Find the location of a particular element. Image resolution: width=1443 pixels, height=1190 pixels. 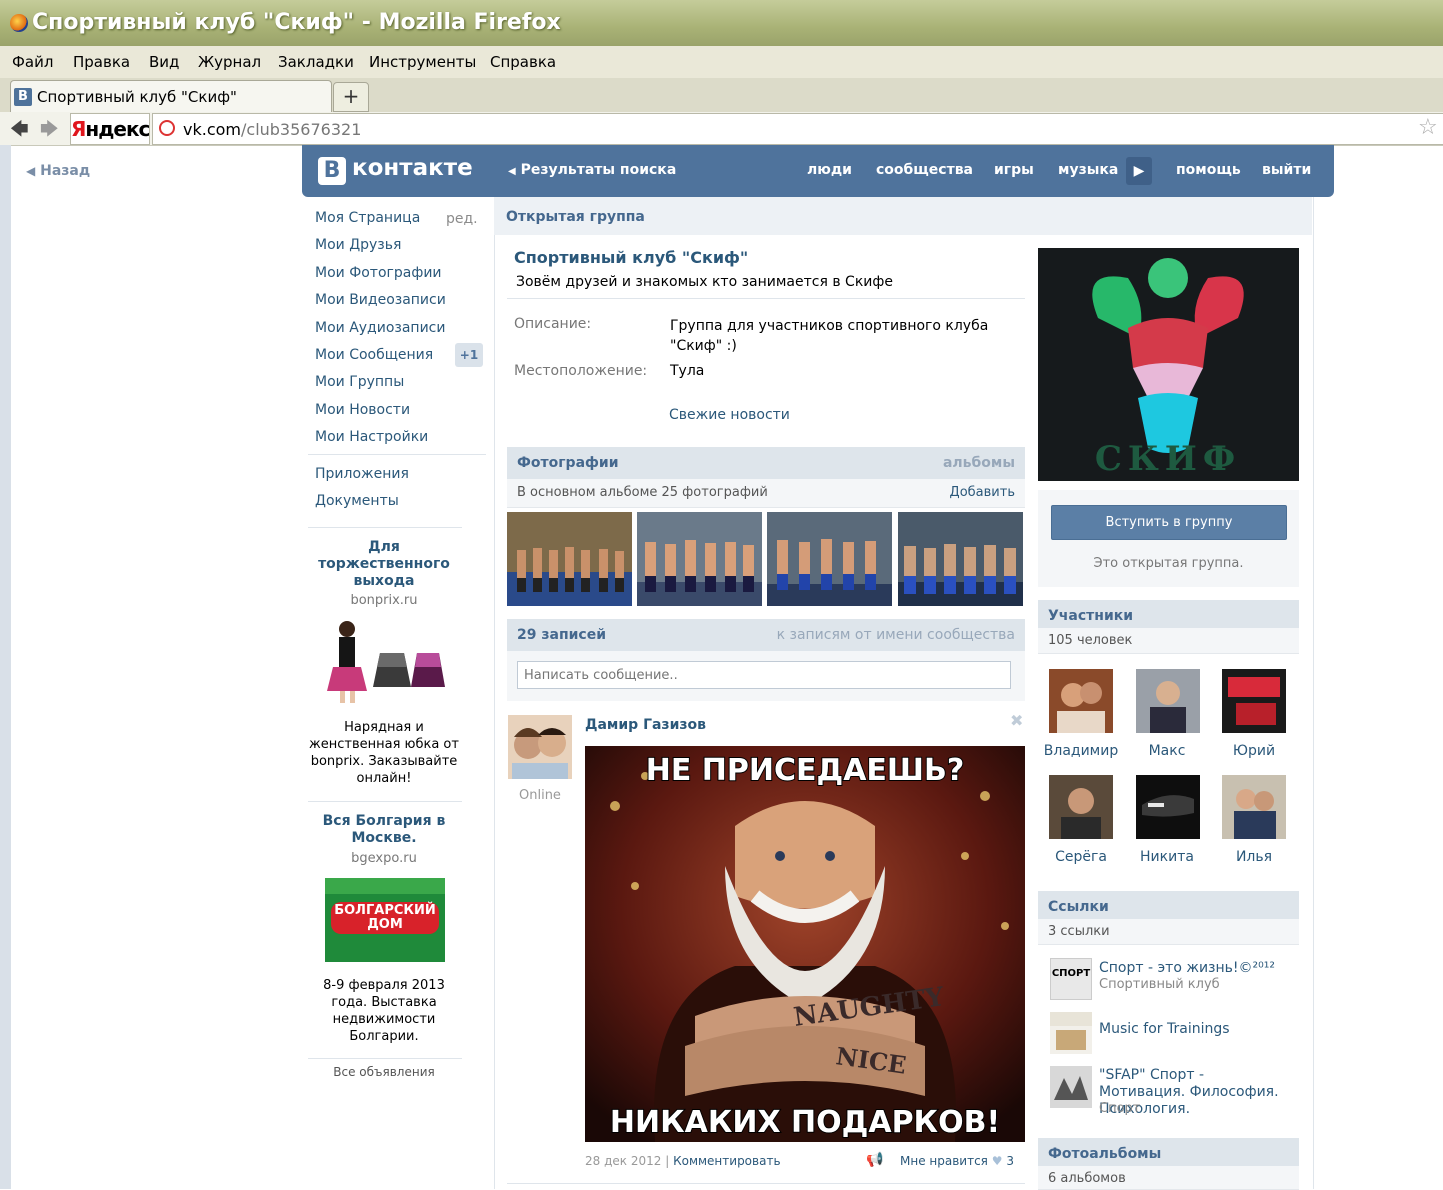

vk-logo-text: контакте is located at coordinates (412, 168).